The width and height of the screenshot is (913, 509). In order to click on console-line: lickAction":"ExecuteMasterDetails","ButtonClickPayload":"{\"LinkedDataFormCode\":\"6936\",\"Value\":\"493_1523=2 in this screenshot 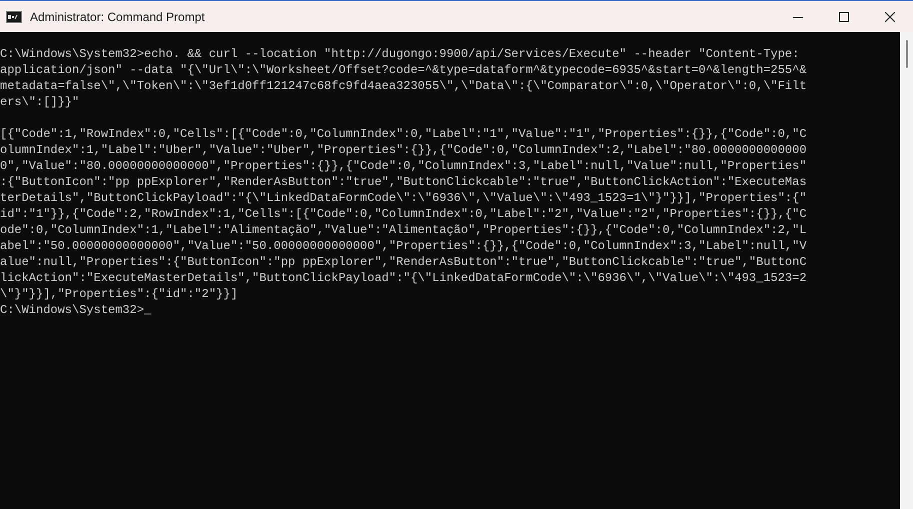, I will do `click(403, 278)`.